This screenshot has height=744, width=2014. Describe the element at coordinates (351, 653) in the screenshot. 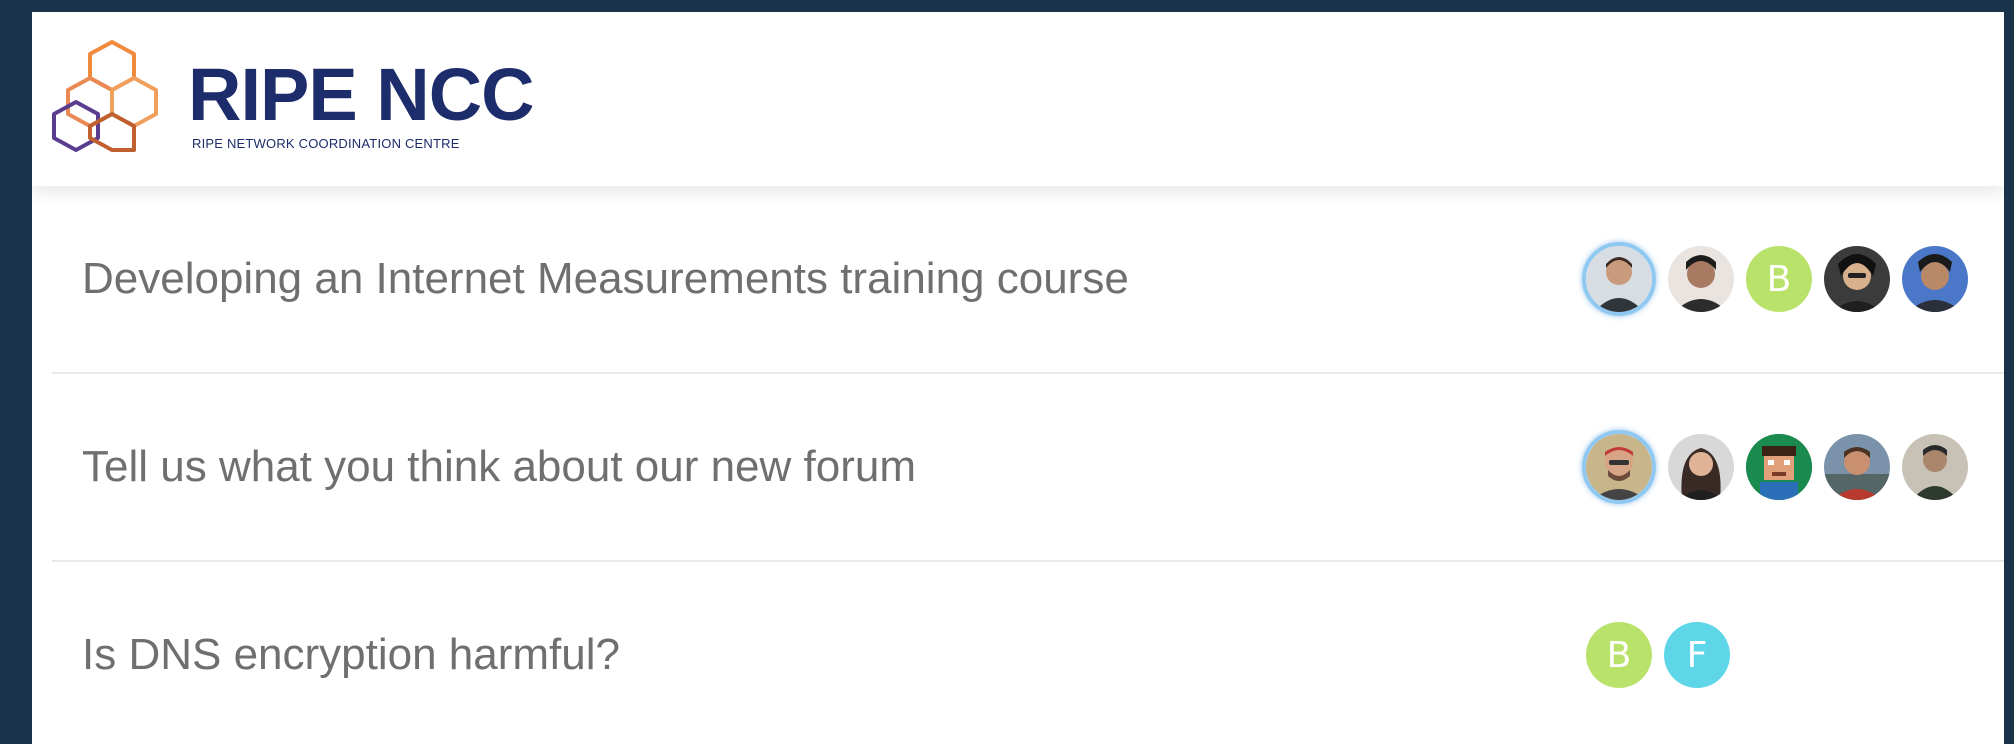

I see `topic-title-link: Is DNS encryption harmful?` at that location.